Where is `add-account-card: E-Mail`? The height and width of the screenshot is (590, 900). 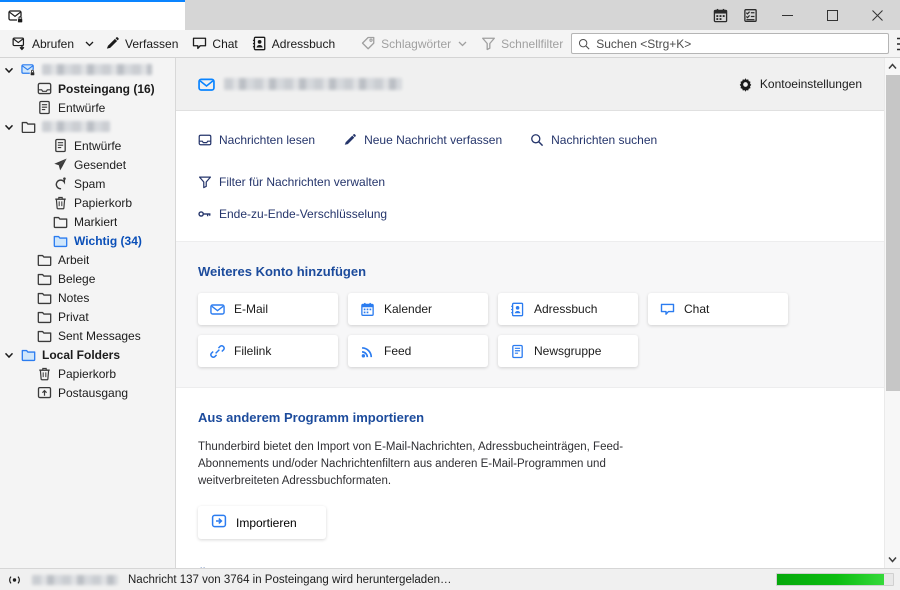
add-account-card: E-Mail is located at coordinates (268, 309).